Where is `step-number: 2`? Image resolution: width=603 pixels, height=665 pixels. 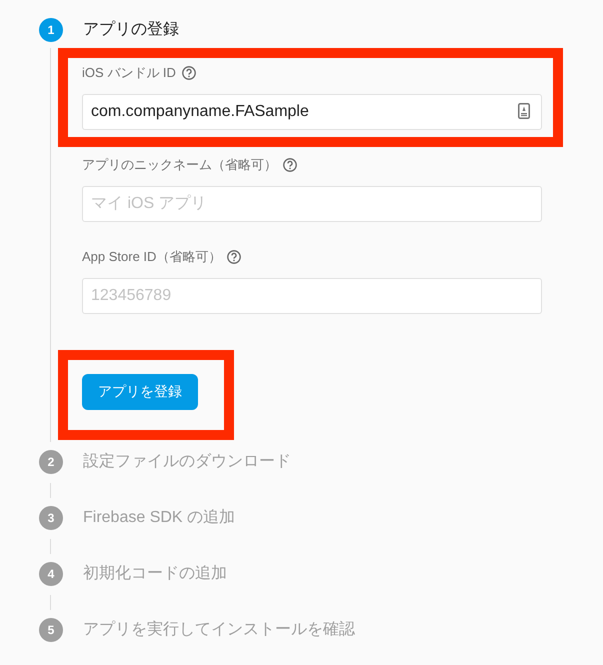 step-number: 2 is located at coordinates (51, 462).